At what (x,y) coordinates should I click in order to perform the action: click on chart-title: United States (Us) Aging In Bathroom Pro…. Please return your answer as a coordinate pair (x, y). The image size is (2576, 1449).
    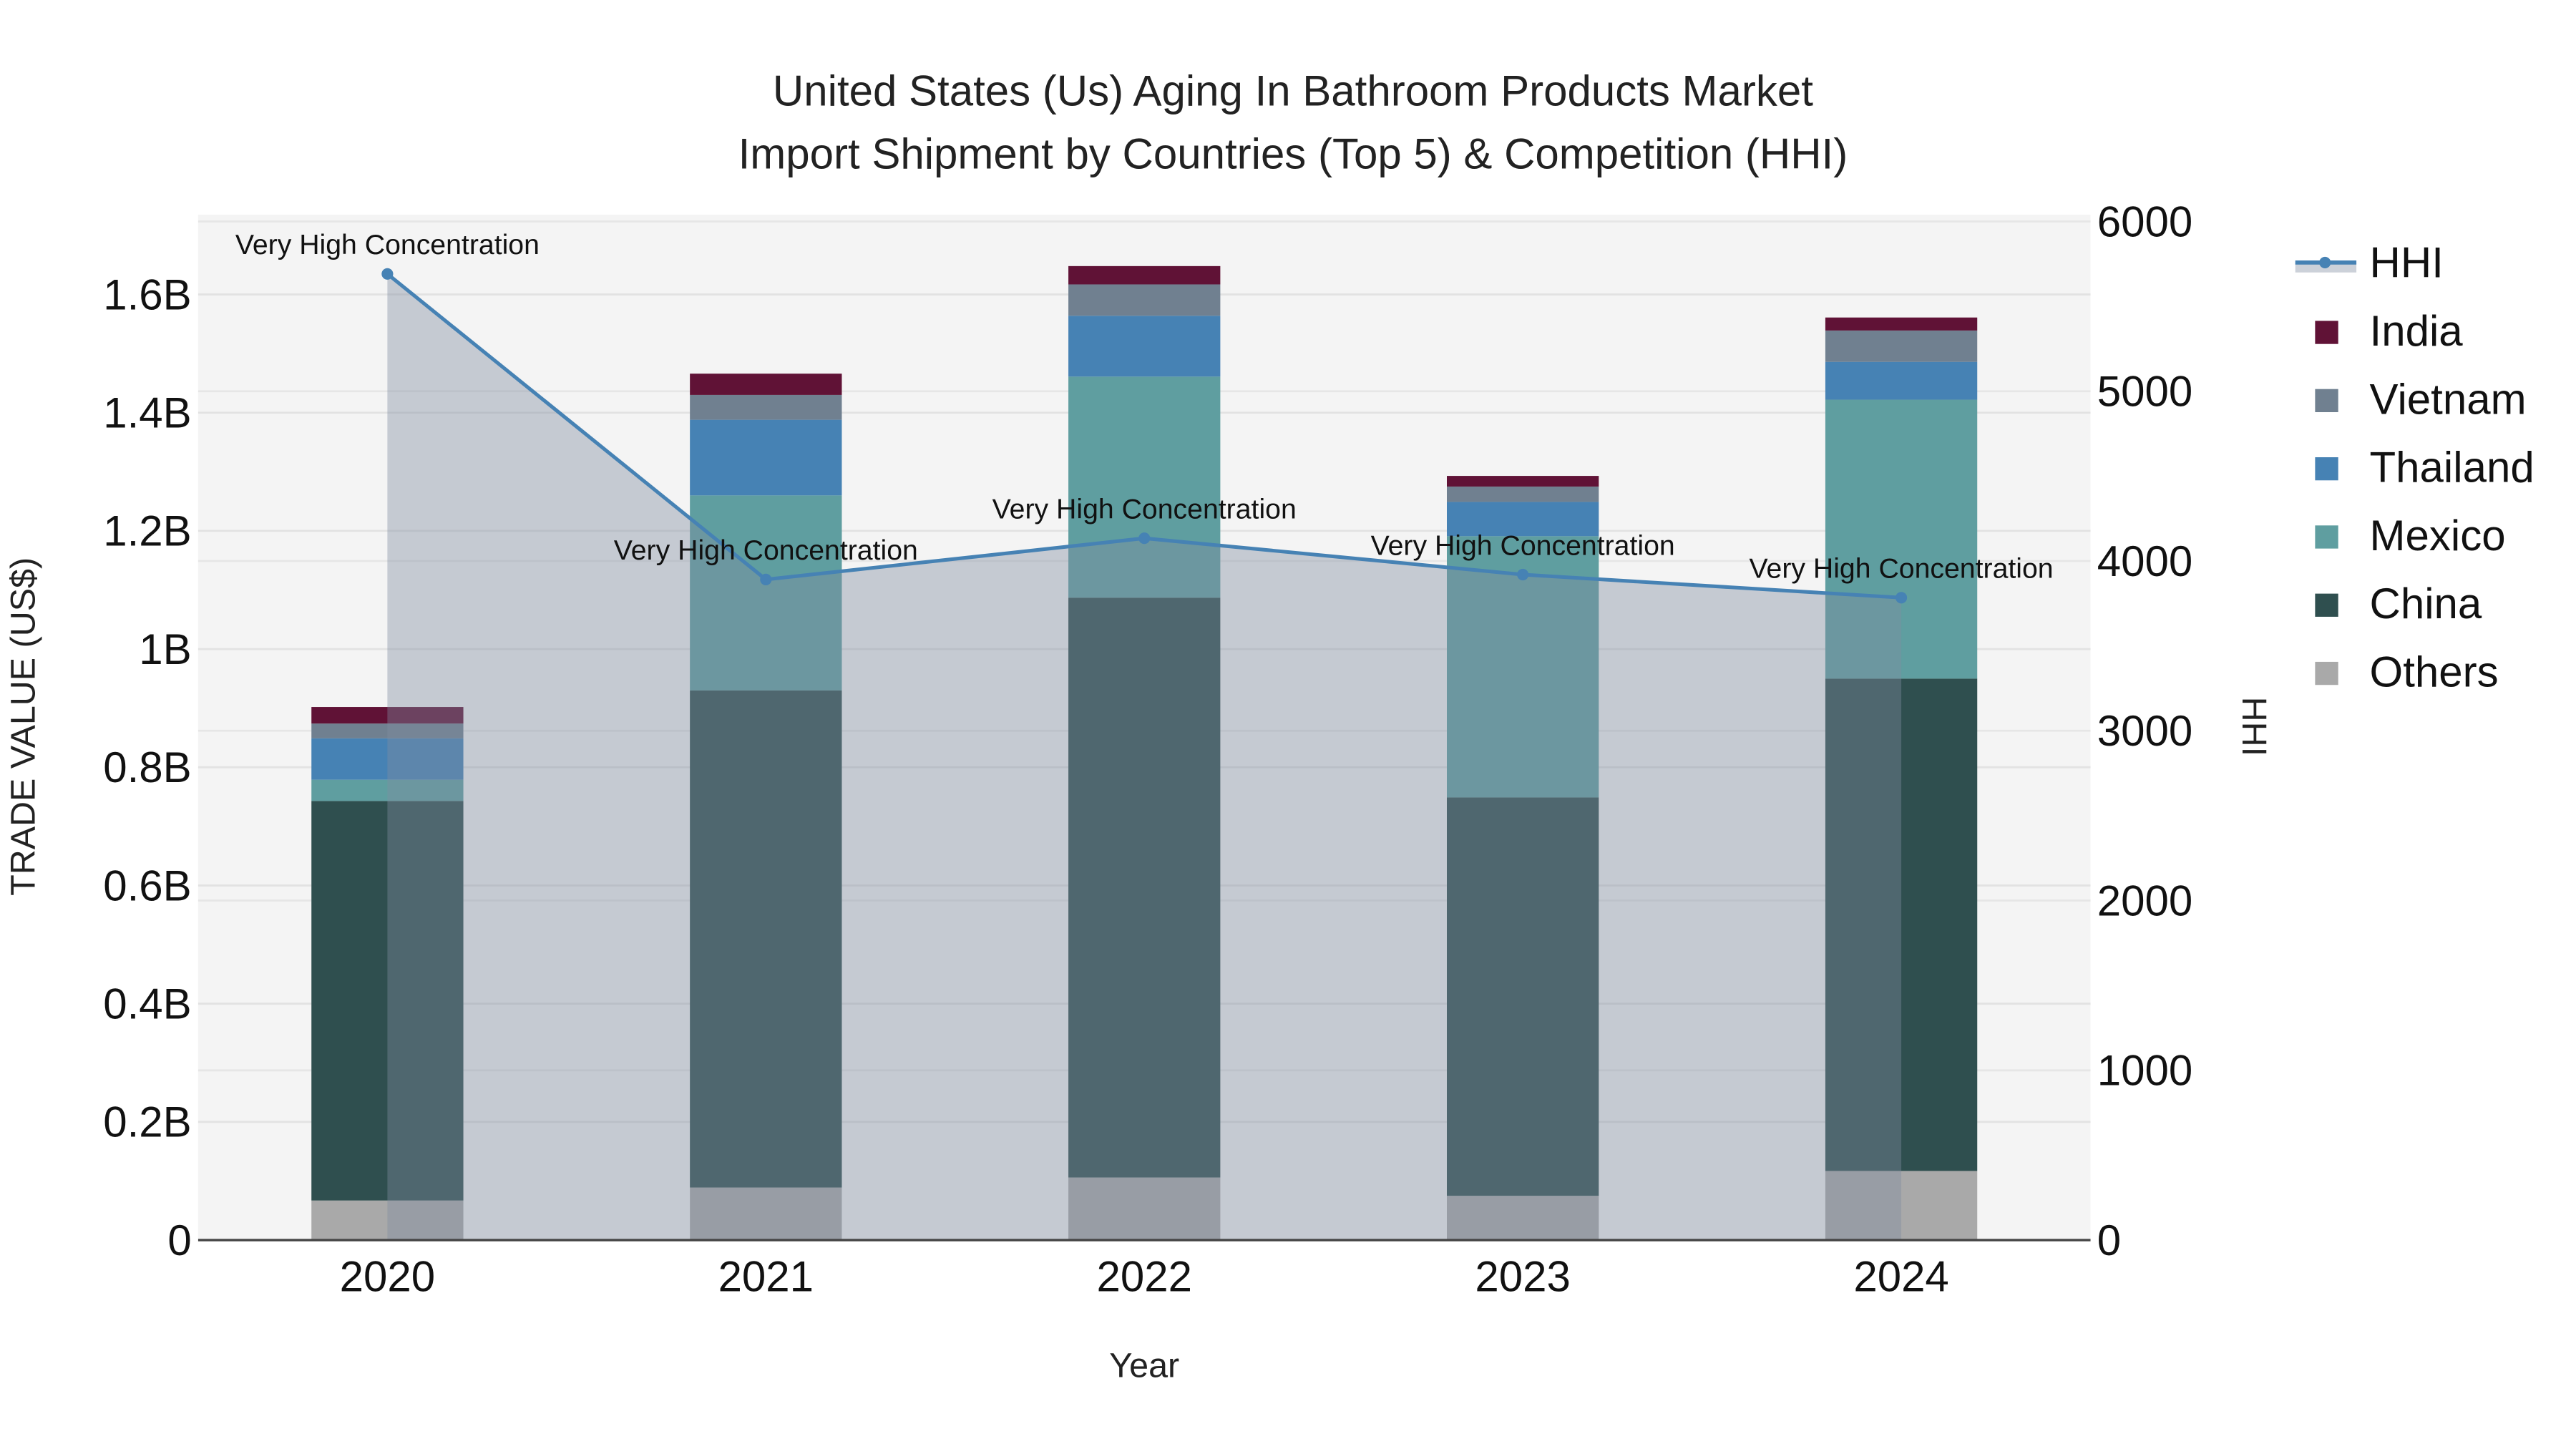
    Looking at the image, I should click on (1293, 91).